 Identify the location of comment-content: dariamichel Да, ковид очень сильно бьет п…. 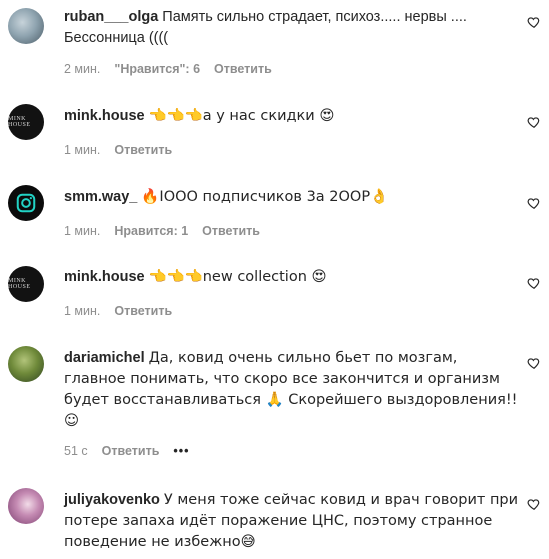
(291, 390).